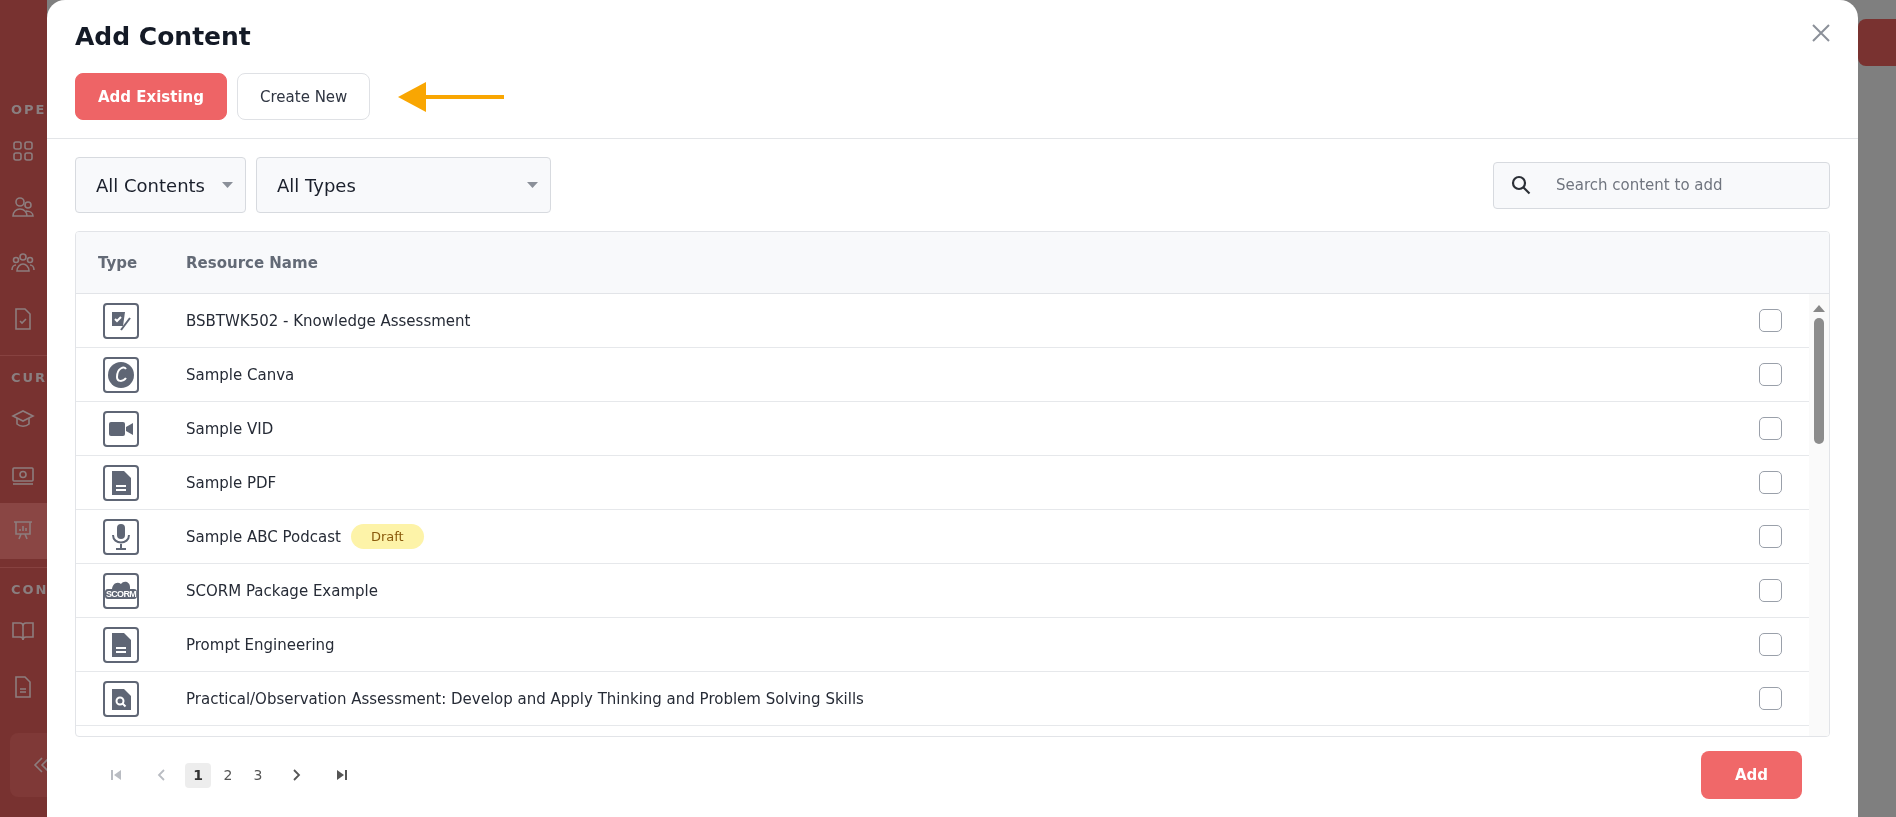  I want to click on table-row: Practical/Observation Assessment: Develop and Apply Thinking and Problem Solving Skills, so click(942, 699).